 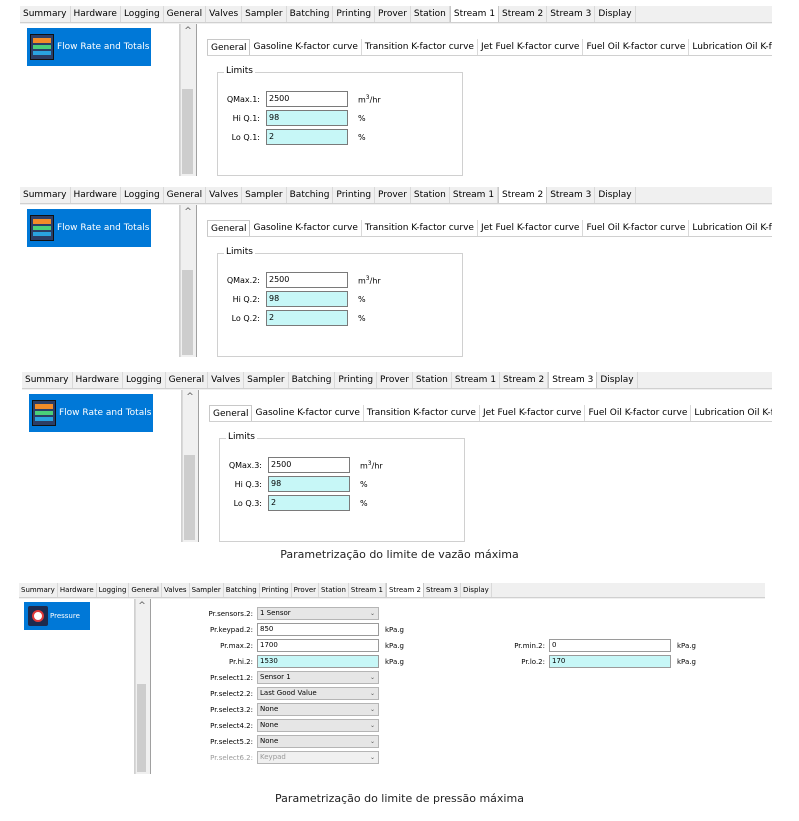 I want to click on pr-select2-select: Last Good Value ⌄, so click(x=318, y=693).